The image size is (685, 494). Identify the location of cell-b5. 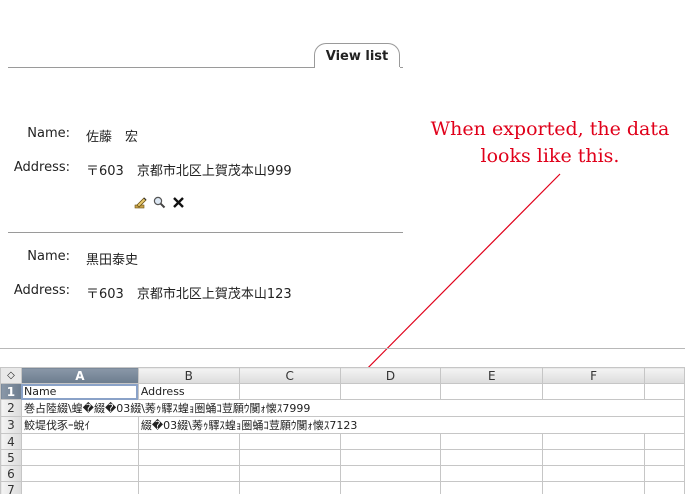
(188, 457).